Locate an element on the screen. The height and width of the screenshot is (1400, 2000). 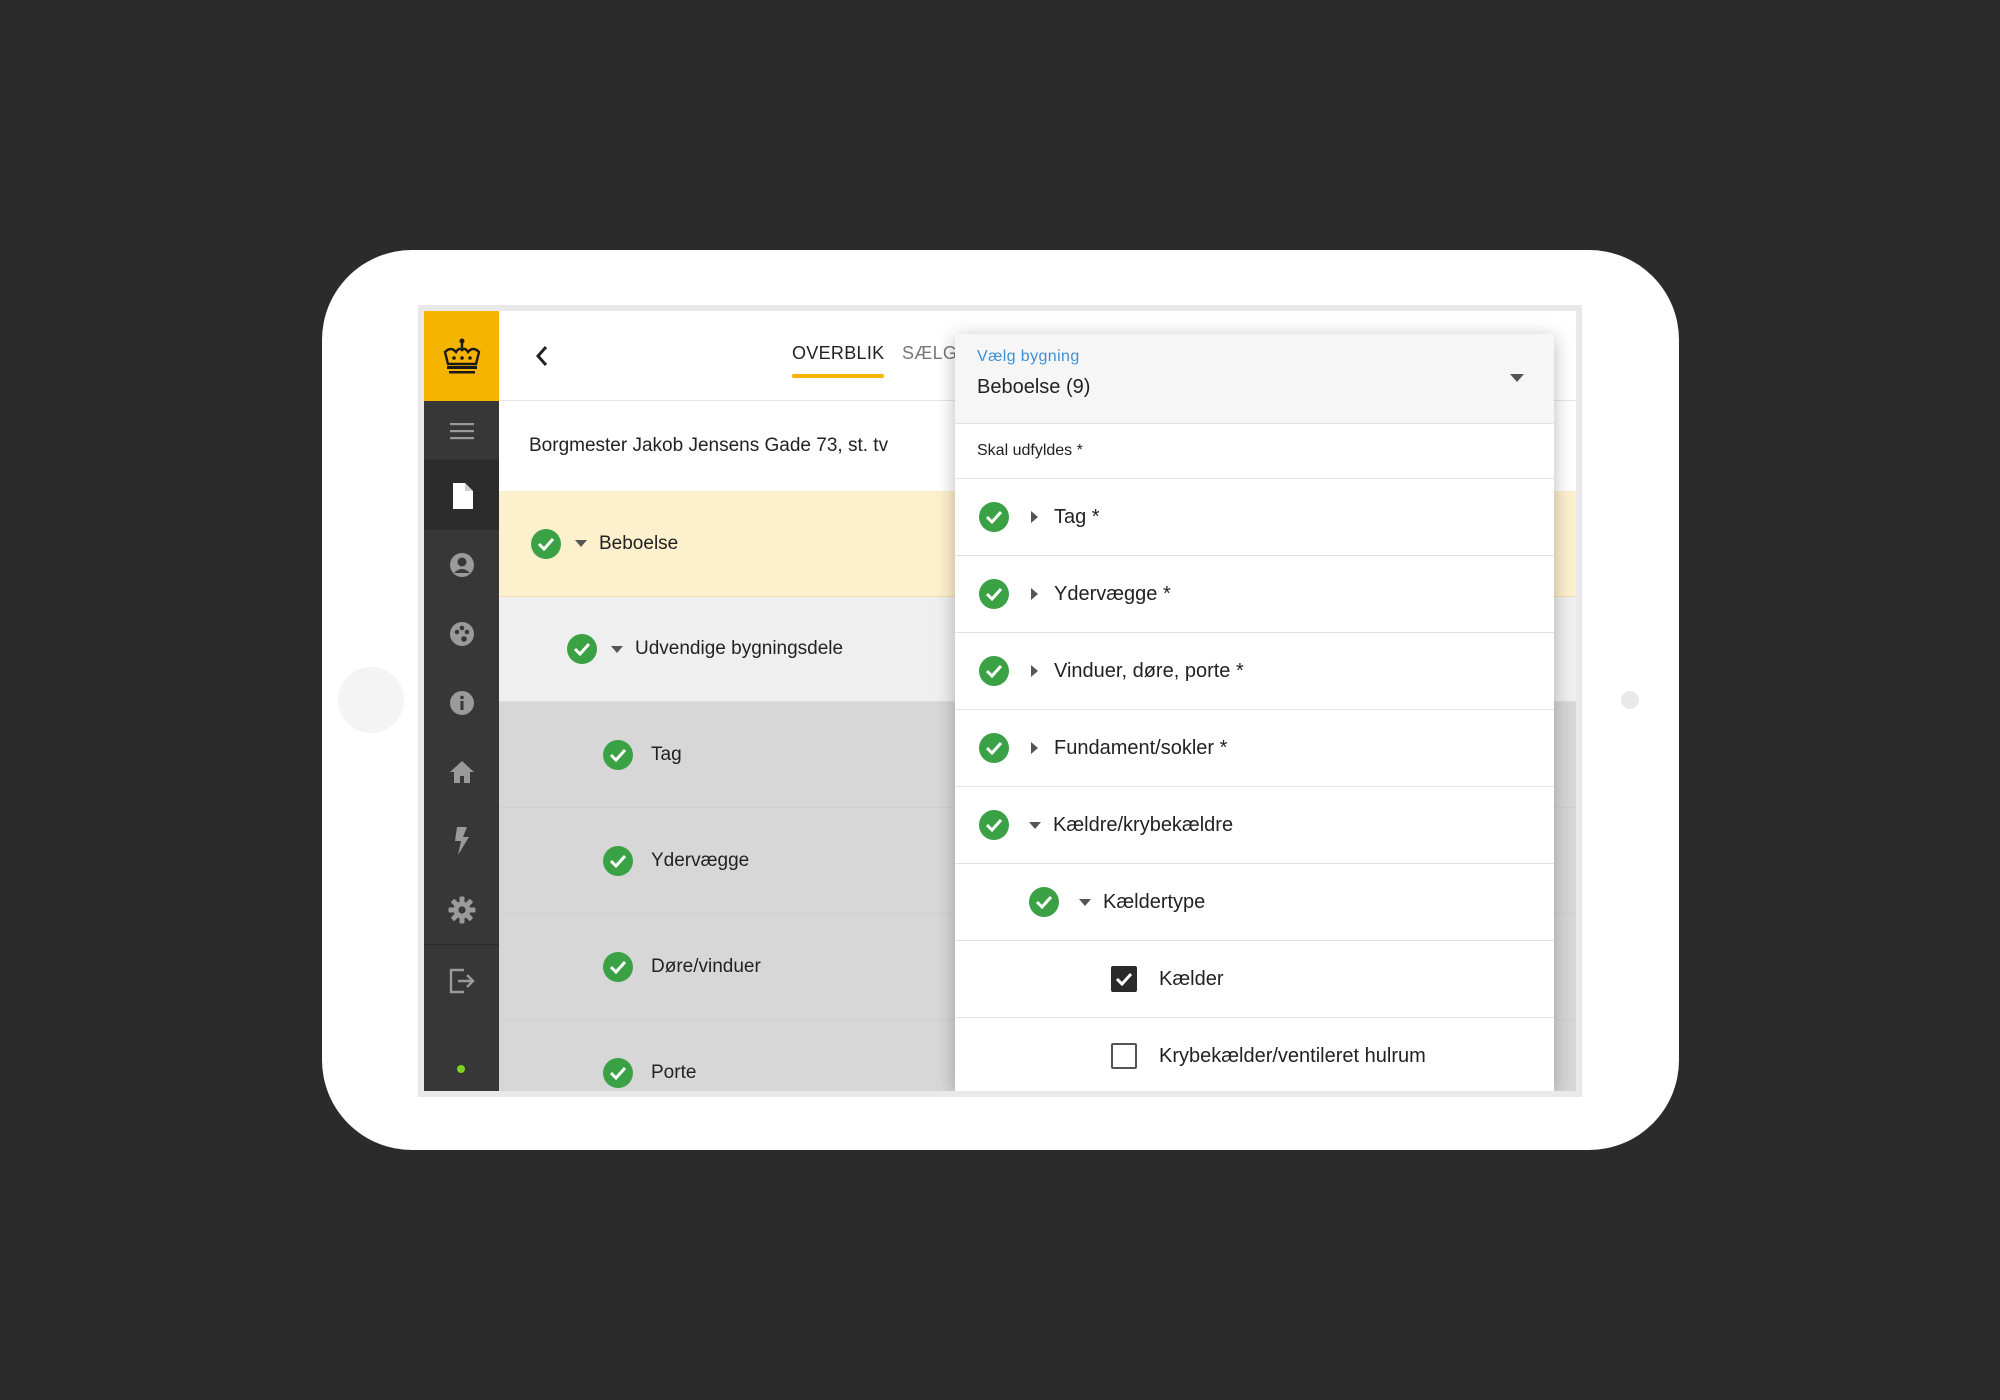
home-icon is located at coordinates (461, 771).